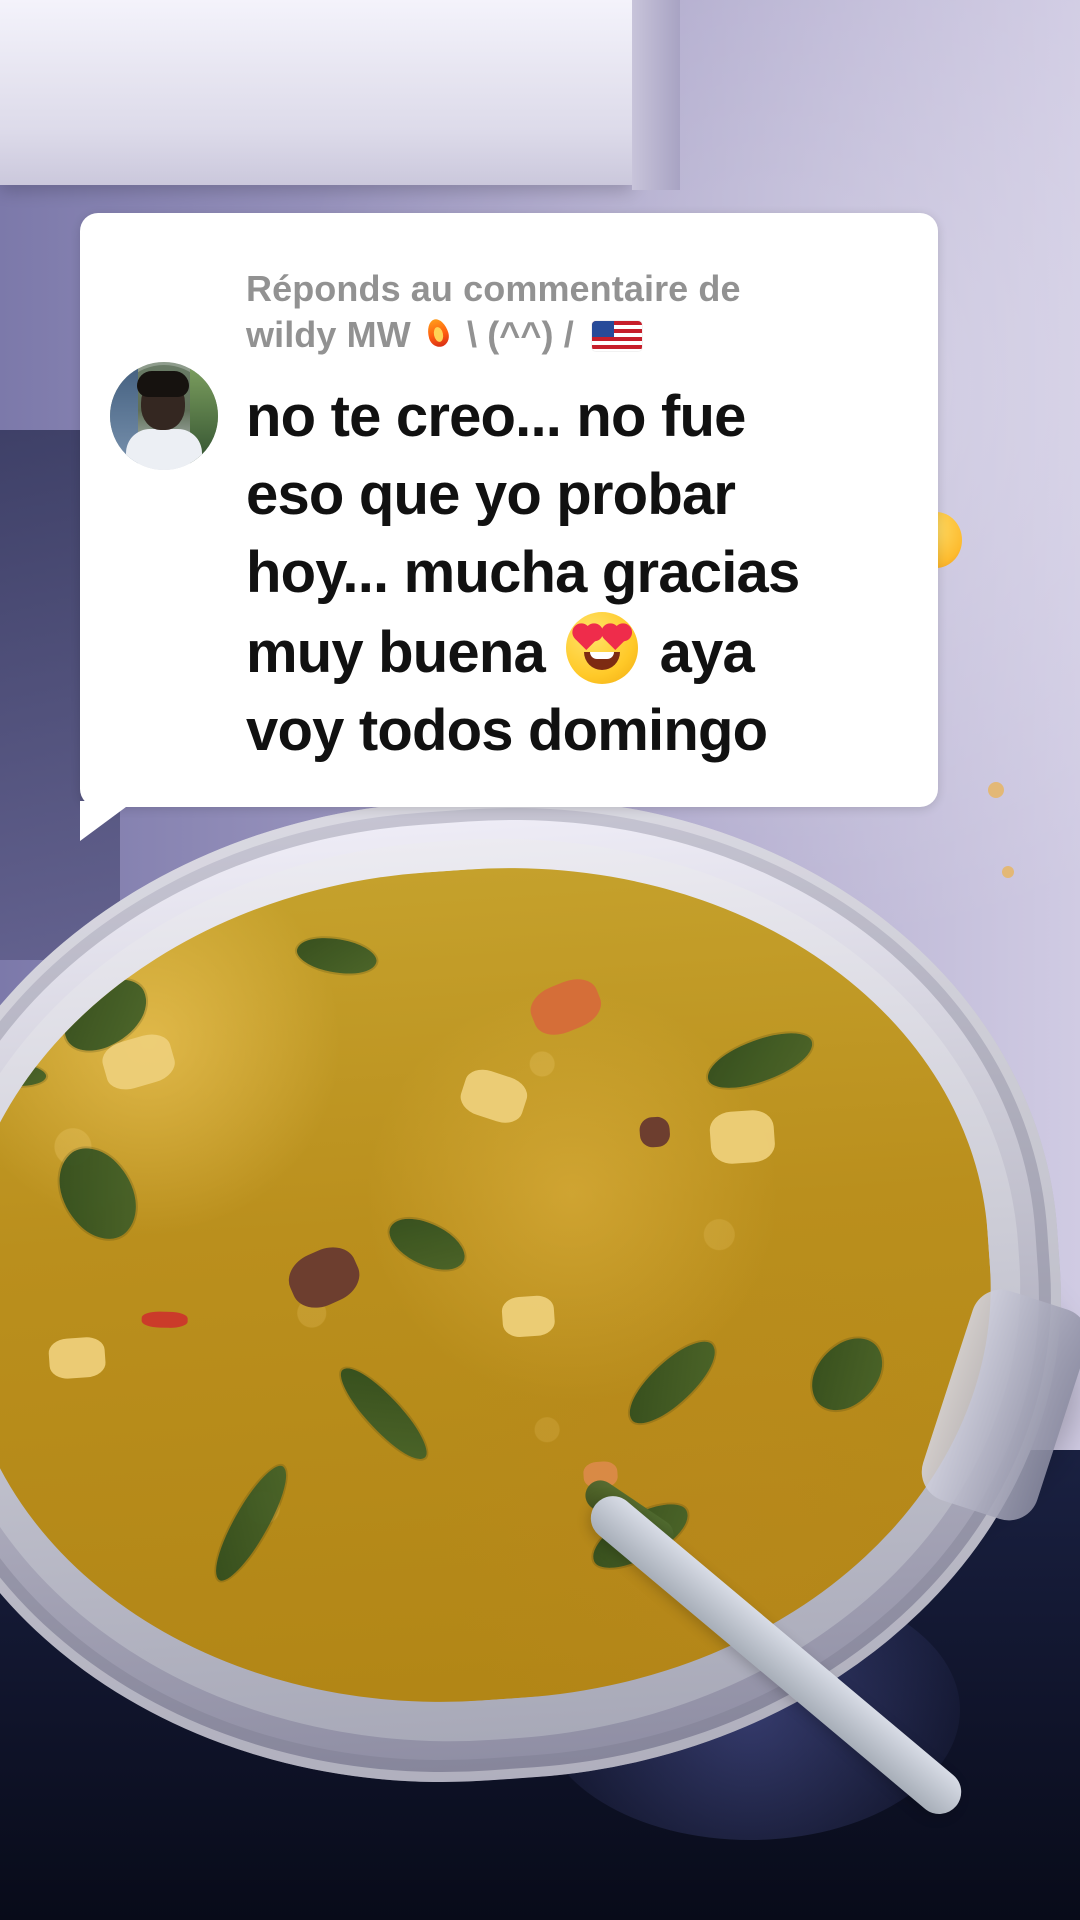 Image resolution: width=1080 pixels, height=1920 pixels. Describe the element at coordinates (602, 648) in the screenshot. I see `heart-eyes-icon` at that location.